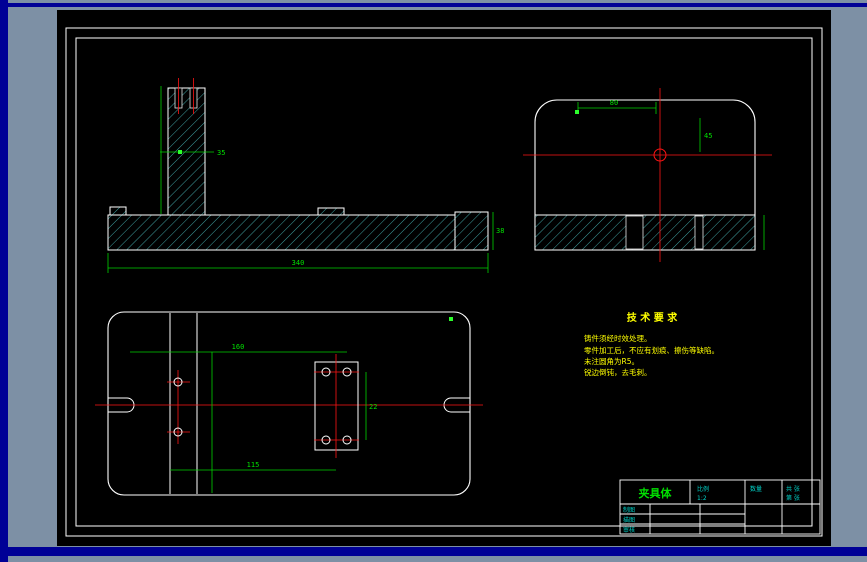 The image size is (867, 562). What do you see at coordinates (331, 211) in the screenshot?
I see `front-base-boss` at bounding box center [331, 211].